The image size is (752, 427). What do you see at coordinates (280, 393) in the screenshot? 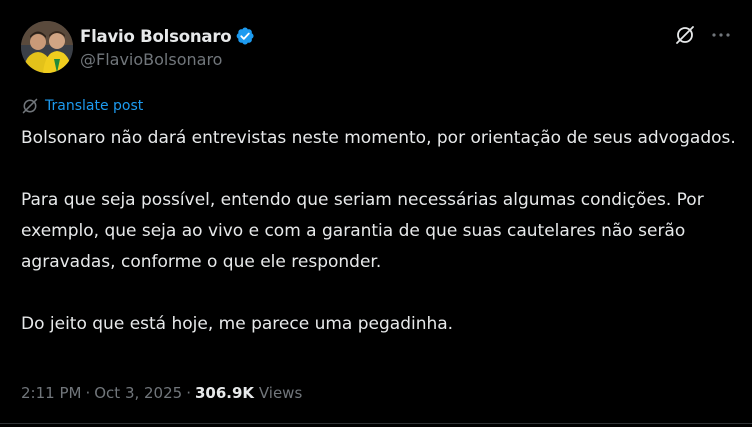
I see `views-label: Views` at bounding box center [280, 393].